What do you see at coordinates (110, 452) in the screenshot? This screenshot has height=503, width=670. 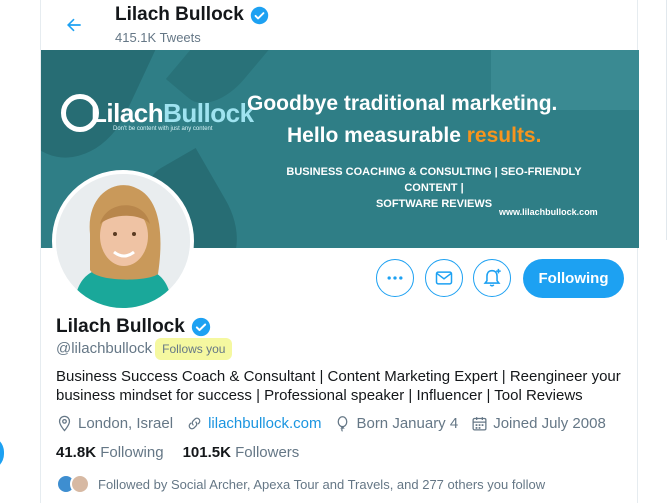 I see `following-count-link: 41.8K Following` at bounding box center [110, 452].